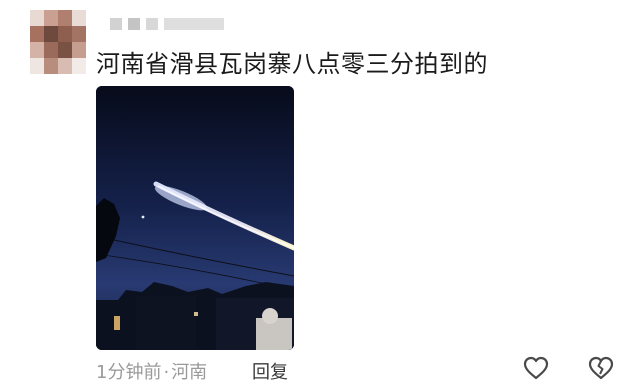  I want to click on heart-outline-icon, so click(536, 368).